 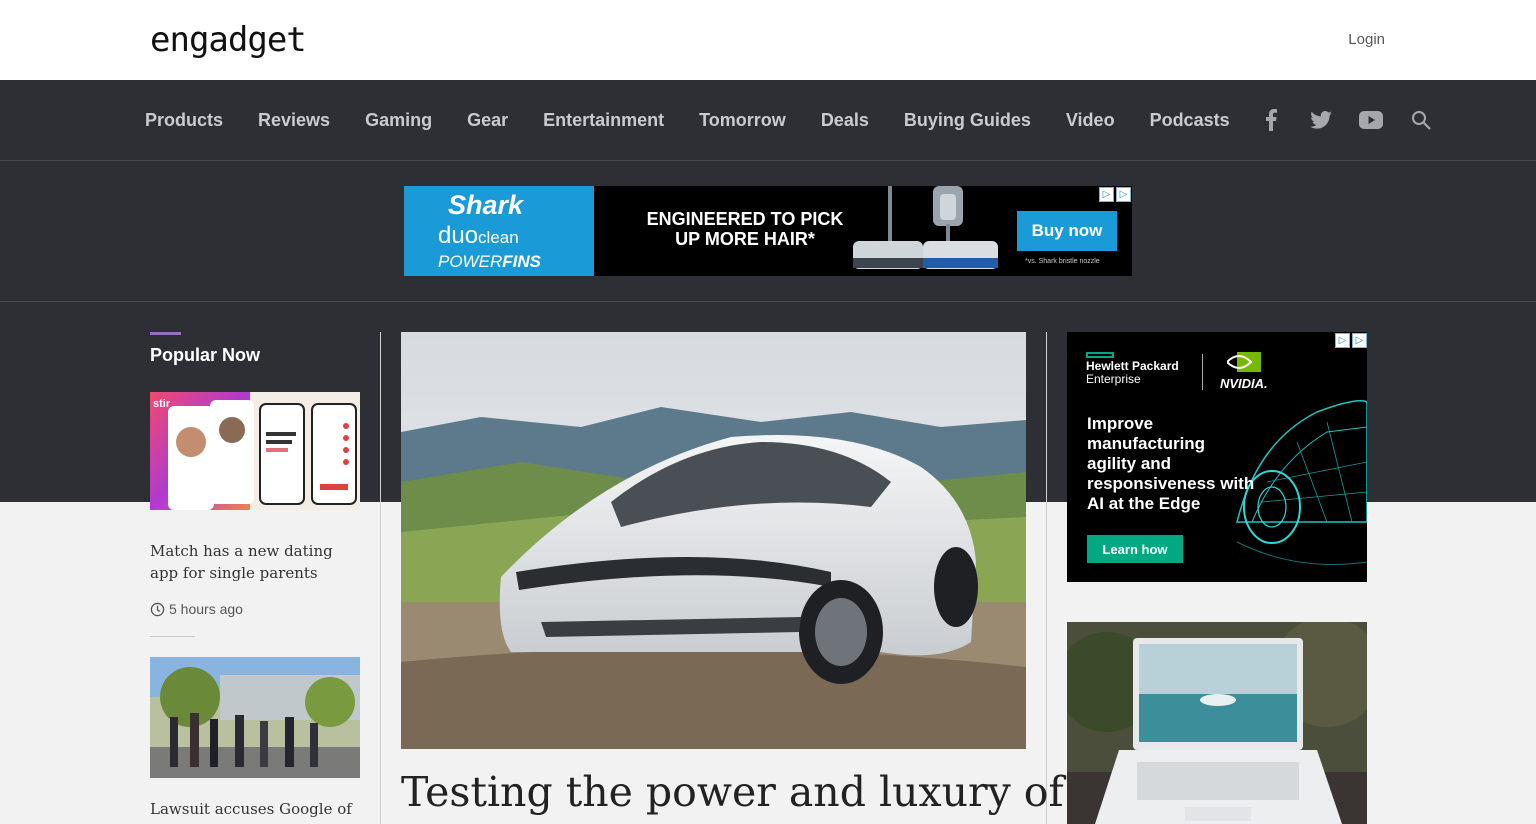 I want to click on nav-item-tomorrow: Tomorrow, so click(x=742, y=120).